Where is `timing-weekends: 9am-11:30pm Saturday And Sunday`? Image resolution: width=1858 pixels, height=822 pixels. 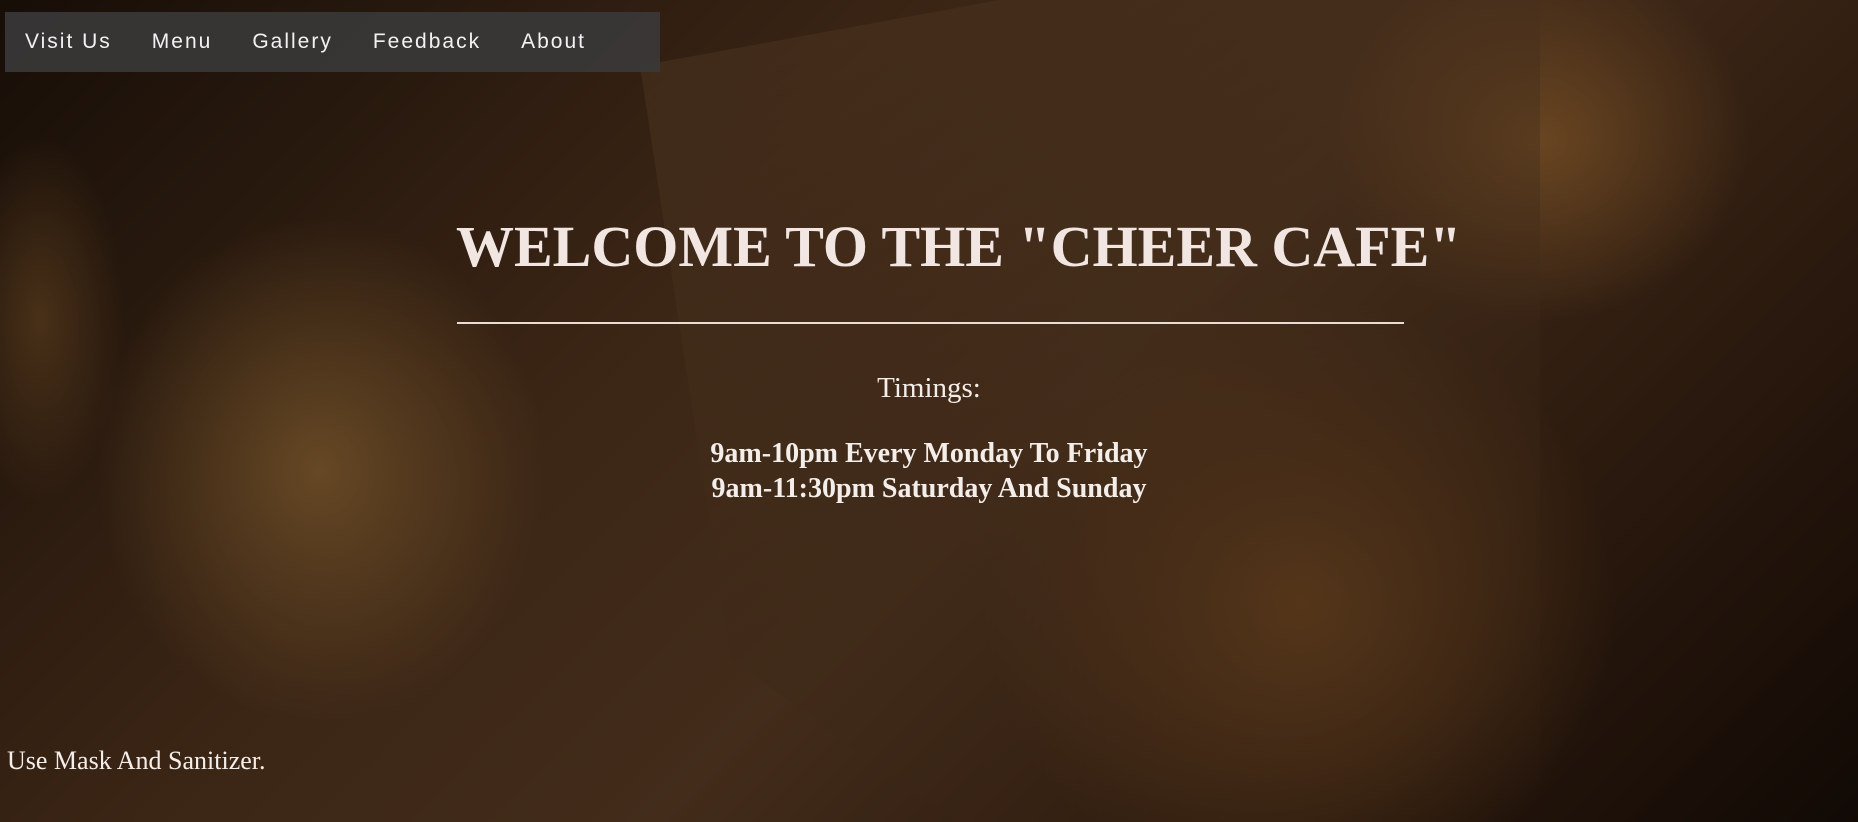 timing-weekends: 9am-11:30pm Saturday And Sunday is located at coordinates (929, 488).